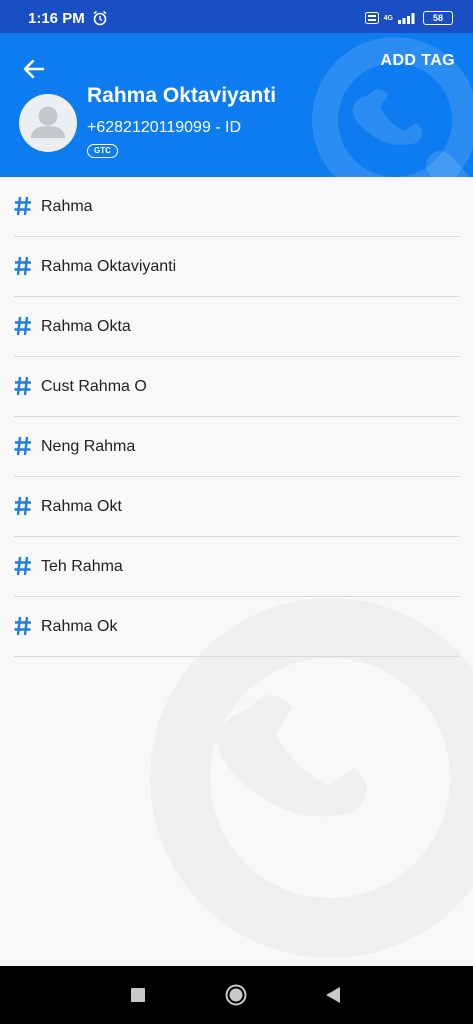  I want to click on tag-label: Neng Rahma, so click(88, 446).